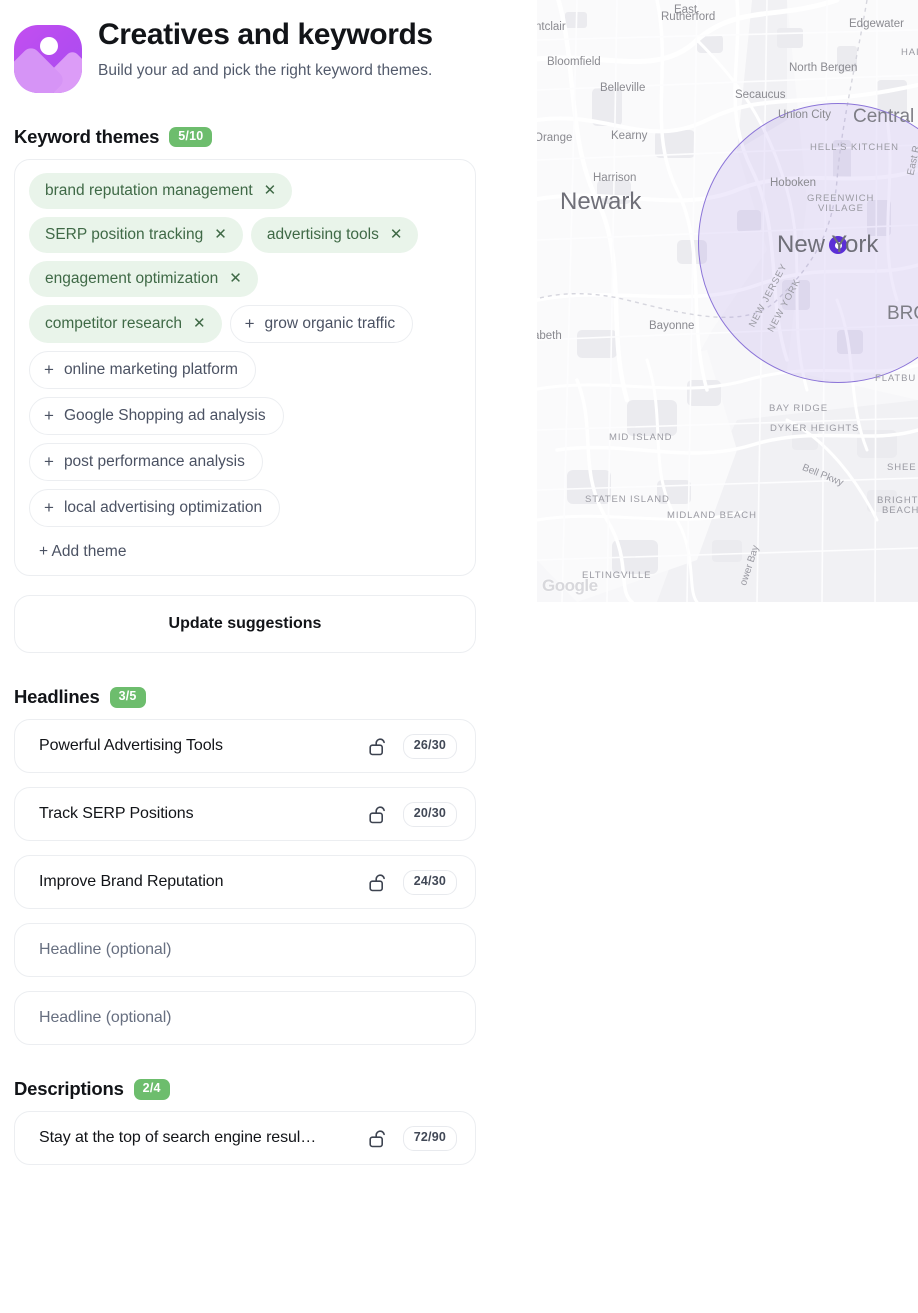  I want to click on section-title: Headlines, so click(57, 697).